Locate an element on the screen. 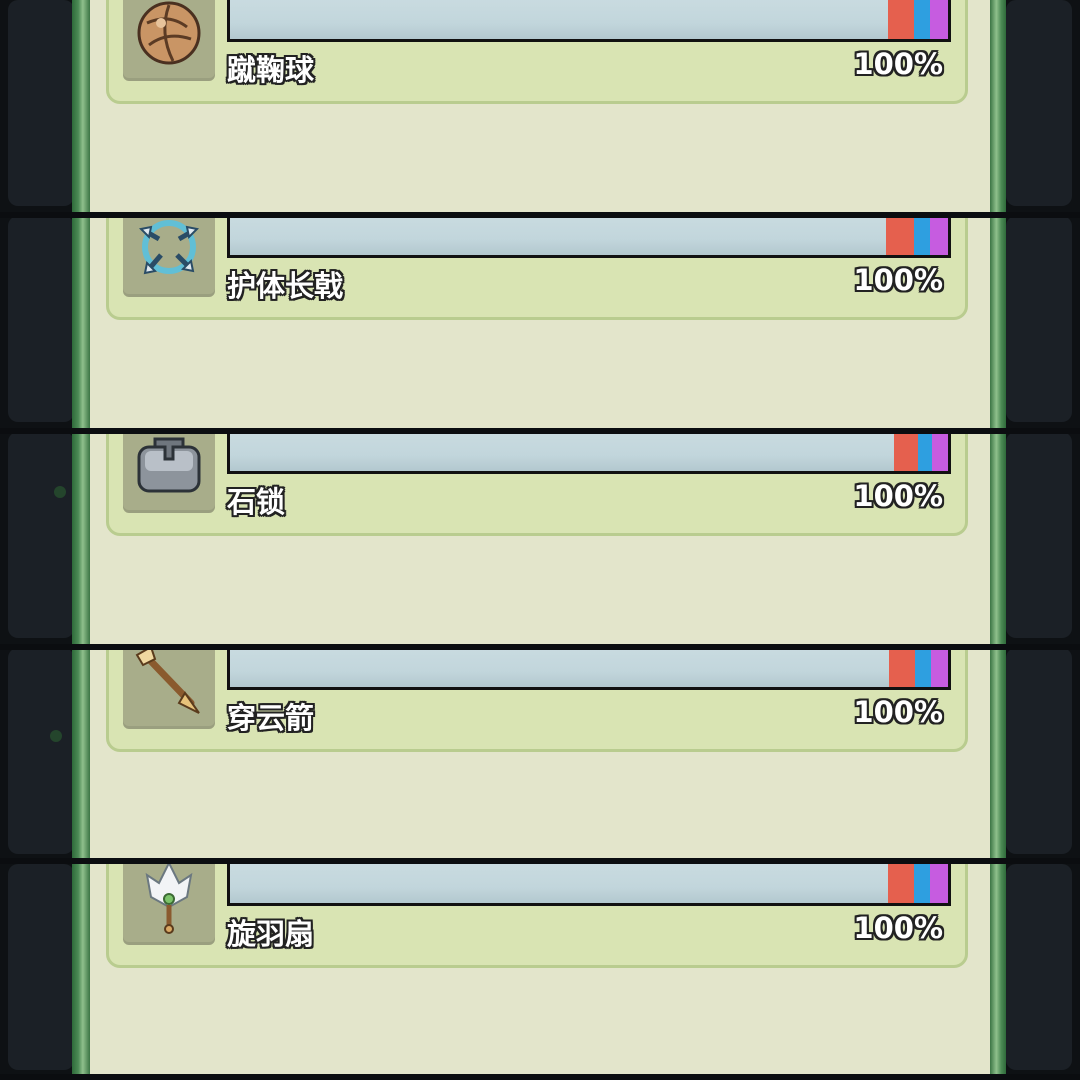 The height and width of the screenshot is (1080, 1080). item-name: 穿云箭 is located at coordinates (271, 718).